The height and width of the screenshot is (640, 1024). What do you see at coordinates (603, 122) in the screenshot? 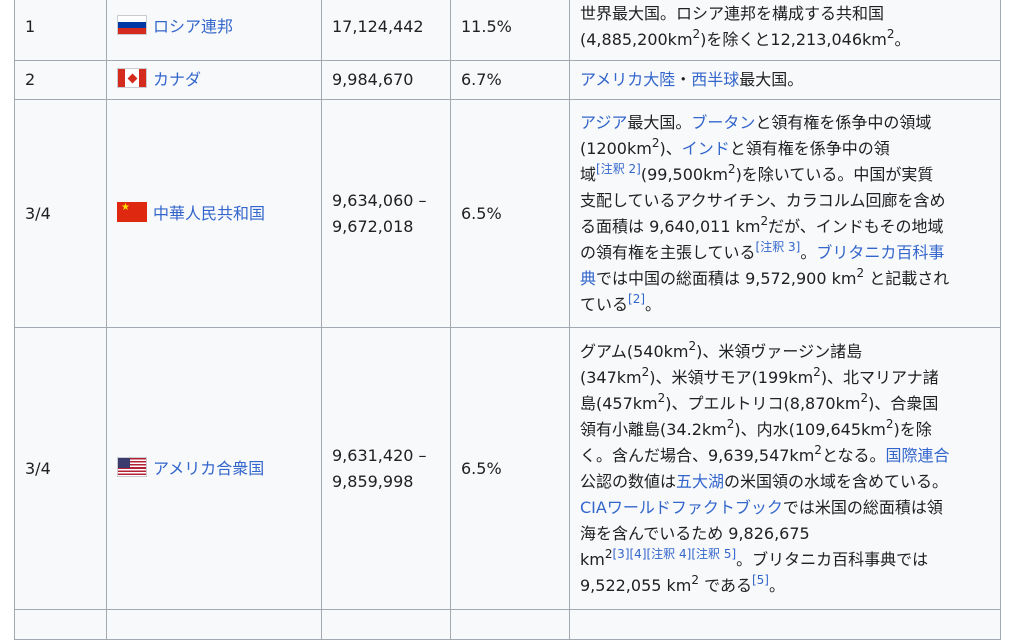
I see `link-asia: アジア` at bounding box center [603, 122].